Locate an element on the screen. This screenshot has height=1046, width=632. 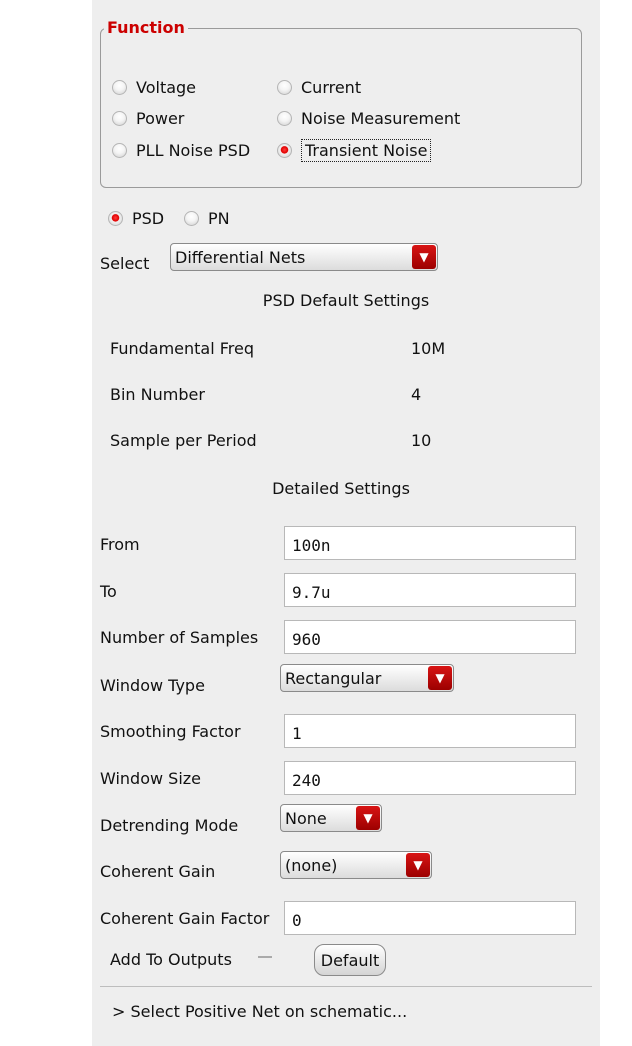
radio-psd: PSD is located at coordinates (136, 218).